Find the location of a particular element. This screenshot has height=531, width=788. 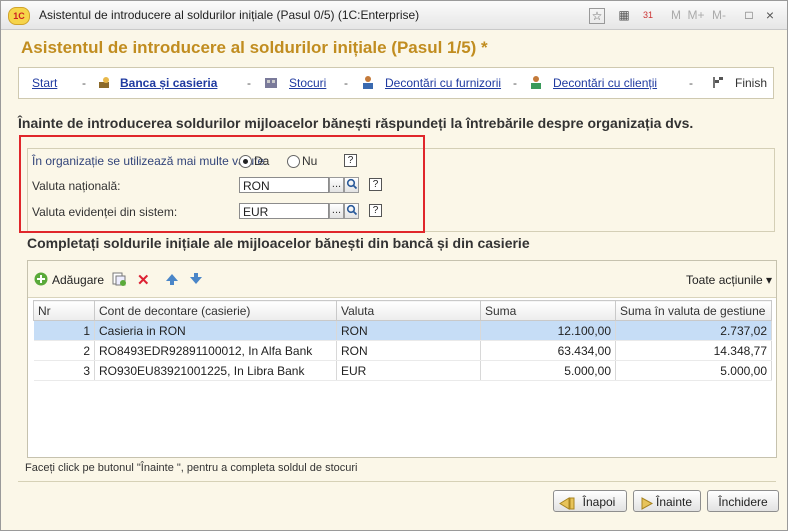

memory-minus-button: M- is located at coordinates (719, 15).